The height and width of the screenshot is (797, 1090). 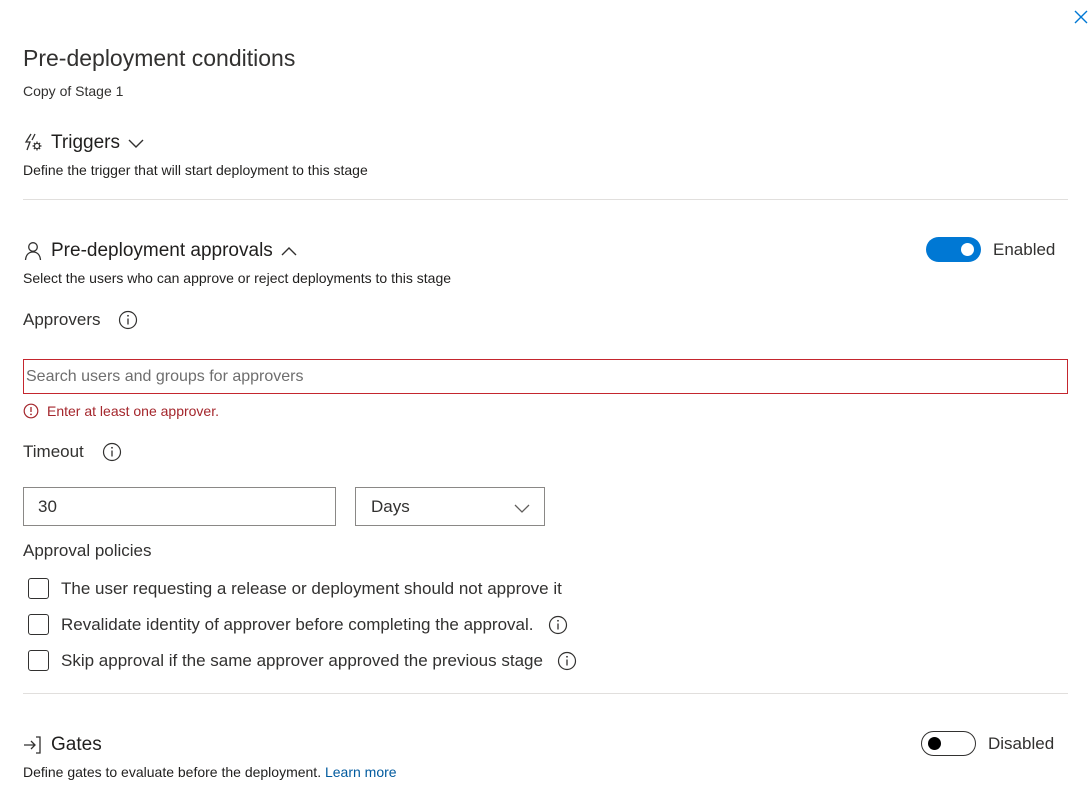 What do you see at coordinates (450, 506) in the screenshot?
I see `timeout-unit-dropdown: Days` at bounding box center [450, 506].